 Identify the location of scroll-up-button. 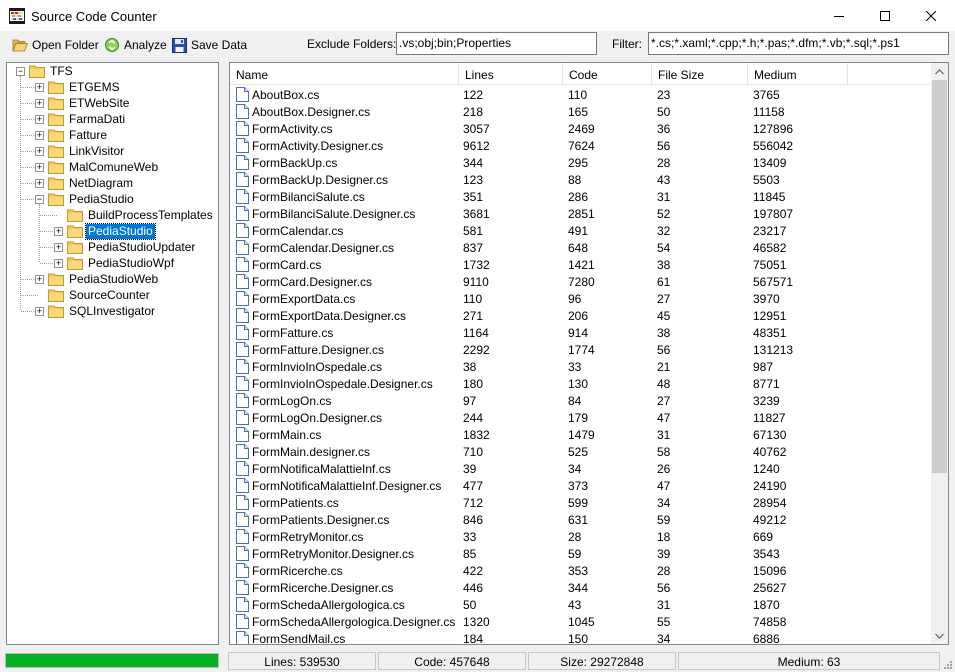
(939, 71).